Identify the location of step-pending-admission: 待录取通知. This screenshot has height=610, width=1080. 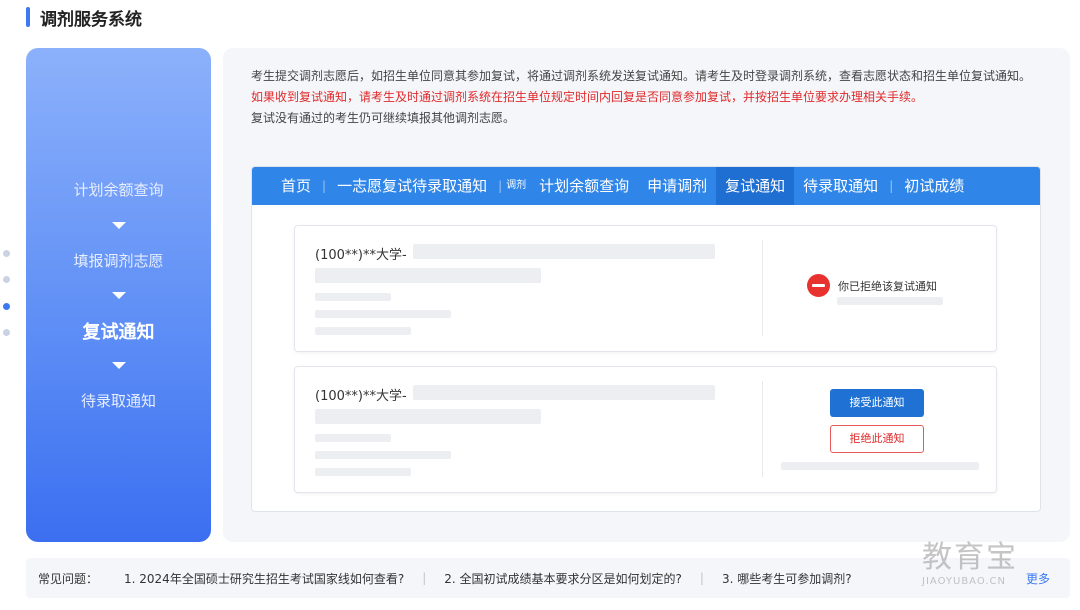
(118, 400).